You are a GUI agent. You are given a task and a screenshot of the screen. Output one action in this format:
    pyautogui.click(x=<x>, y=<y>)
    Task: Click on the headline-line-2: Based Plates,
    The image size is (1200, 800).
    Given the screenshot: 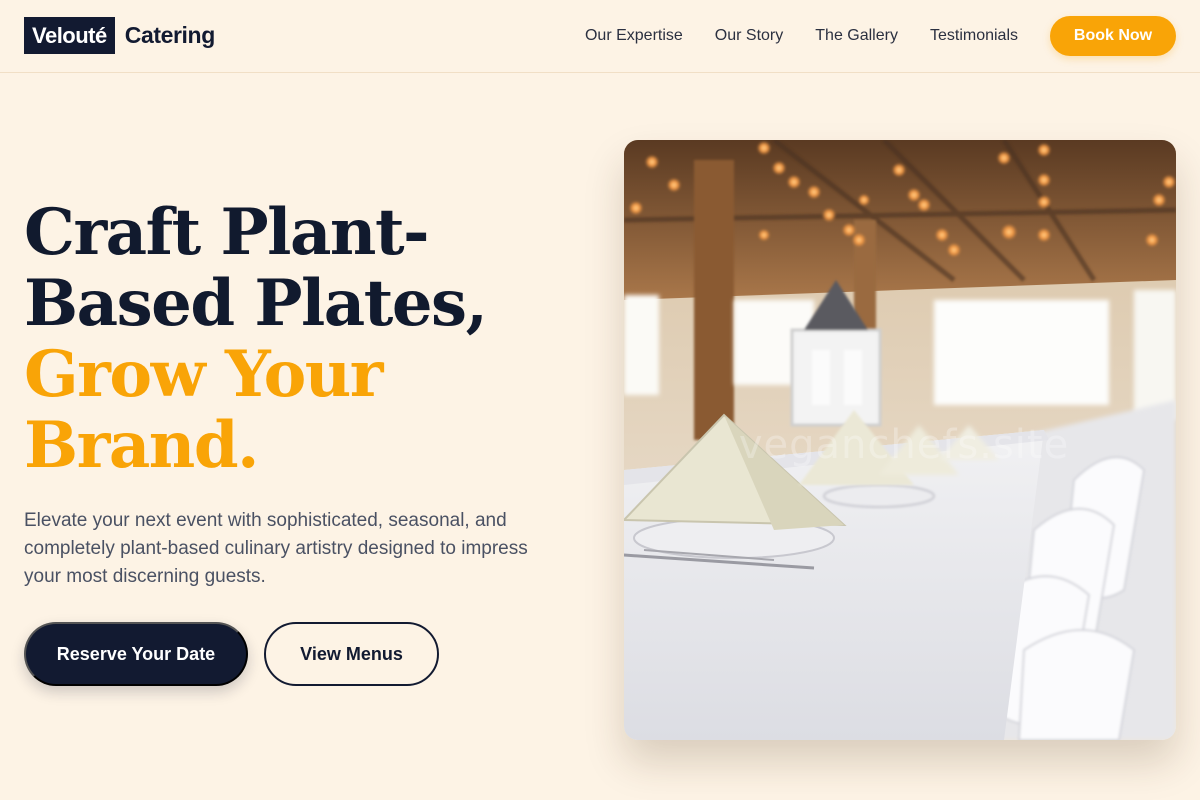 What is the action you would take?
    pyautogui.click(x=256, y=303)
    